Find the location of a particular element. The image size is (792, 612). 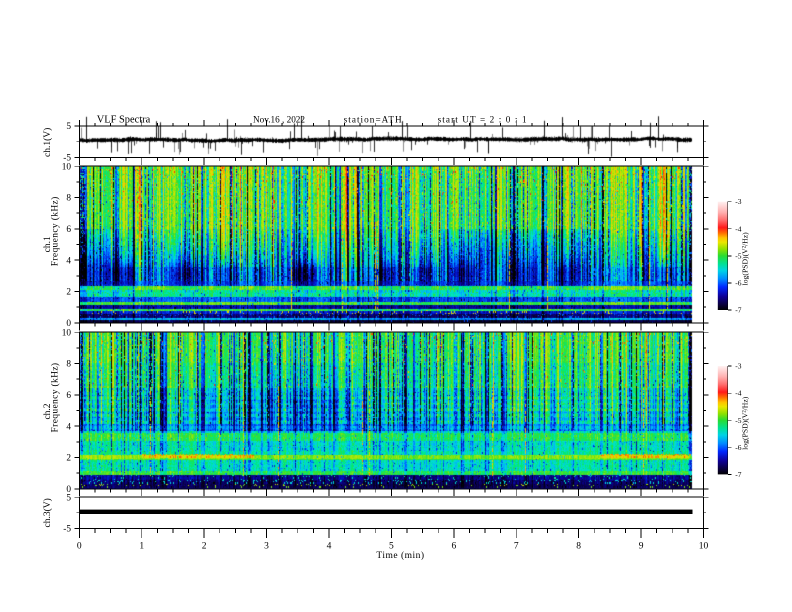

svg-text: ch.1(V) is located at coordinates (47, 142).